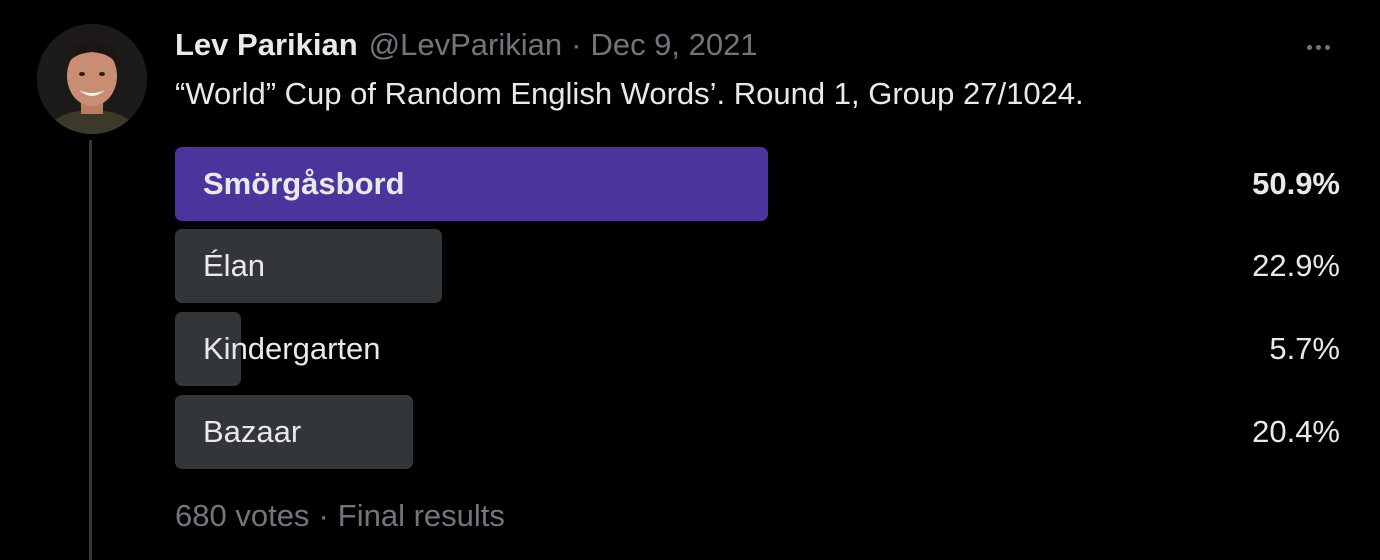  I want to click on avatar, so click(92, 79).